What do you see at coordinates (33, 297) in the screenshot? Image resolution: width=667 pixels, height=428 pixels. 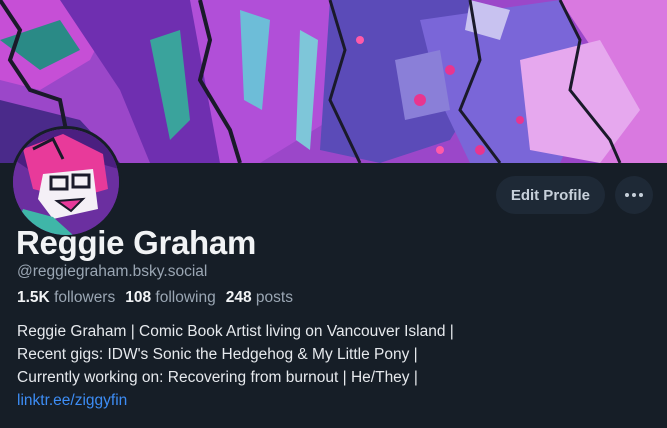 I see `followers-count: 1.5K` at bounding box center [33, 297].